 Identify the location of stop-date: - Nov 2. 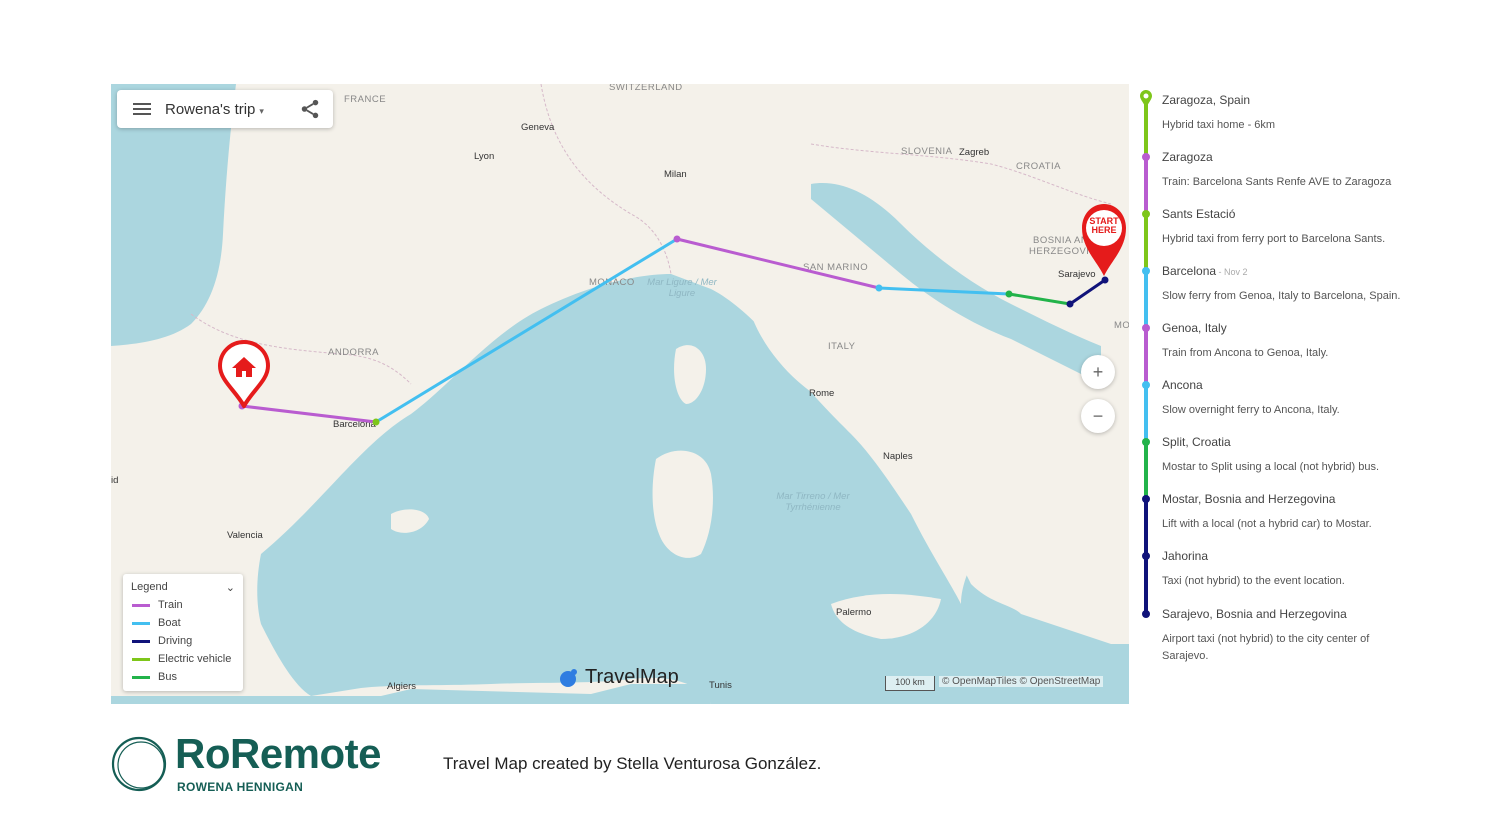
(1232, 272).